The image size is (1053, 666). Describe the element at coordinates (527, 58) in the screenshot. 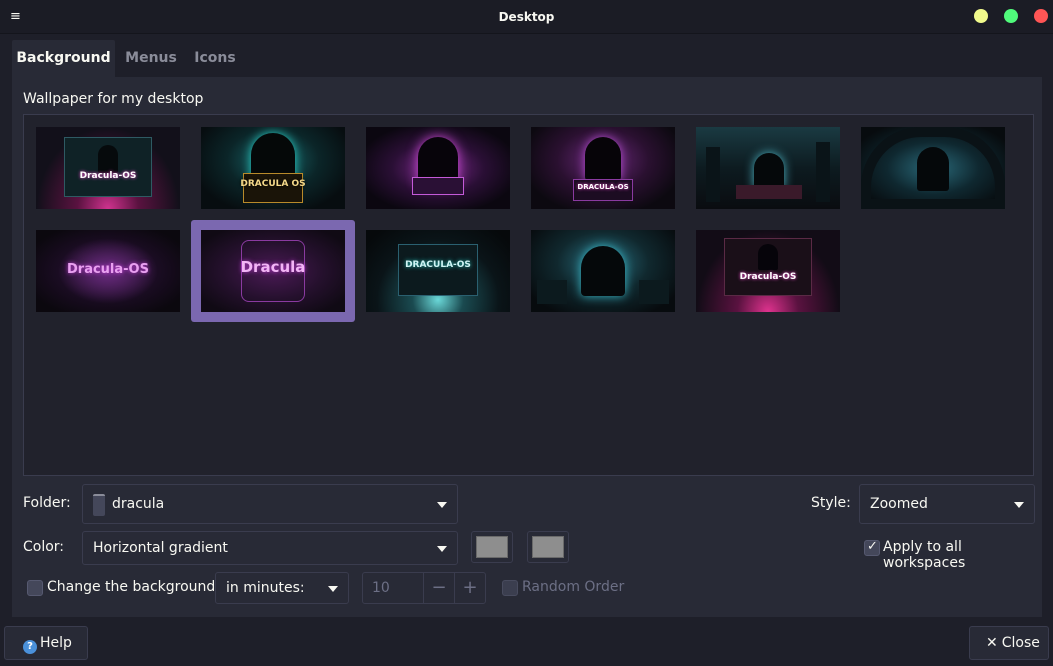

I see `tab-strip: Background Menus Icons` at that location.